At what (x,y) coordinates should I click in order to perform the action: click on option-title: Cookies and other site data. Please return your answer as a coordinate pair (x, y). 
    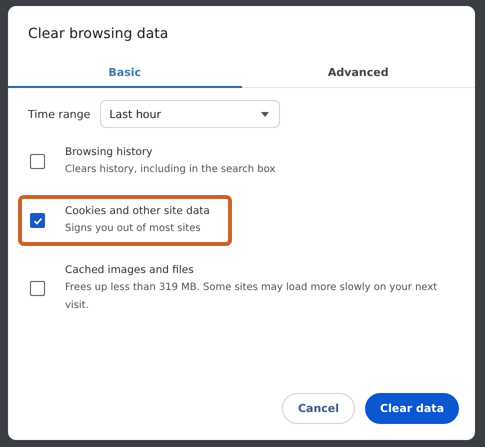
    Looking at the image, I should click on (137, 211).